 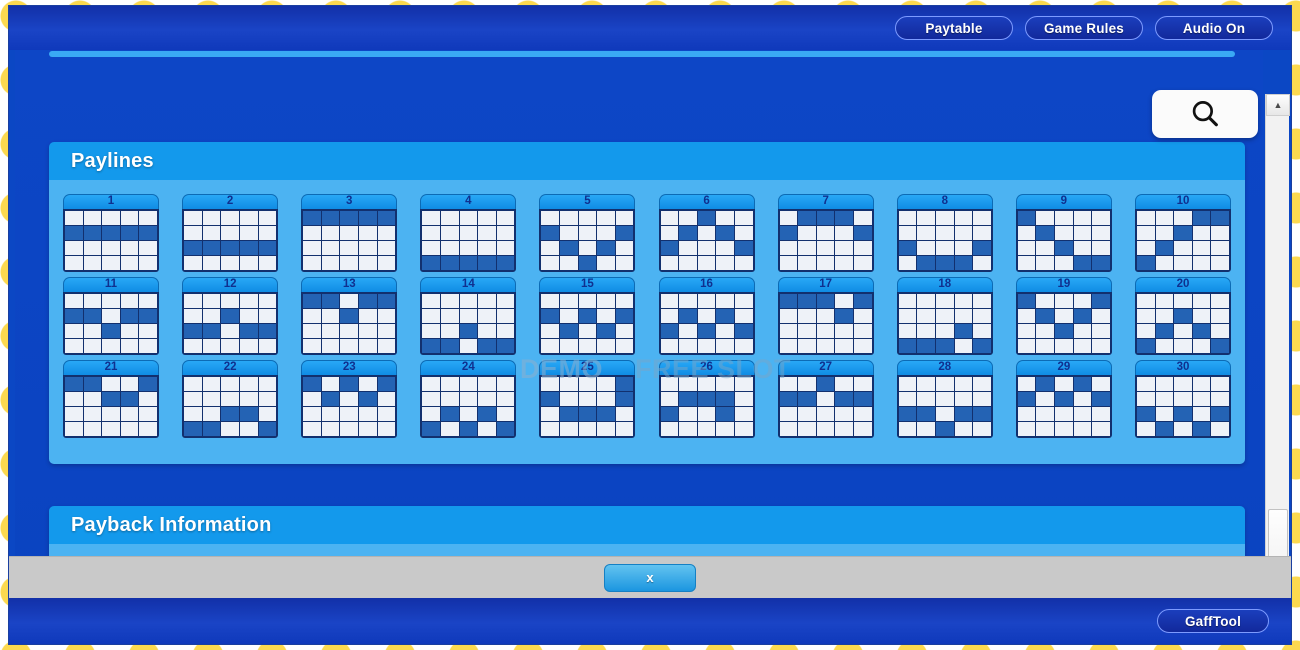 What do you see at coordinates (230, 201) in the screenshot?
I see `payline-number-label: 2` at bounding box center [230, 201].